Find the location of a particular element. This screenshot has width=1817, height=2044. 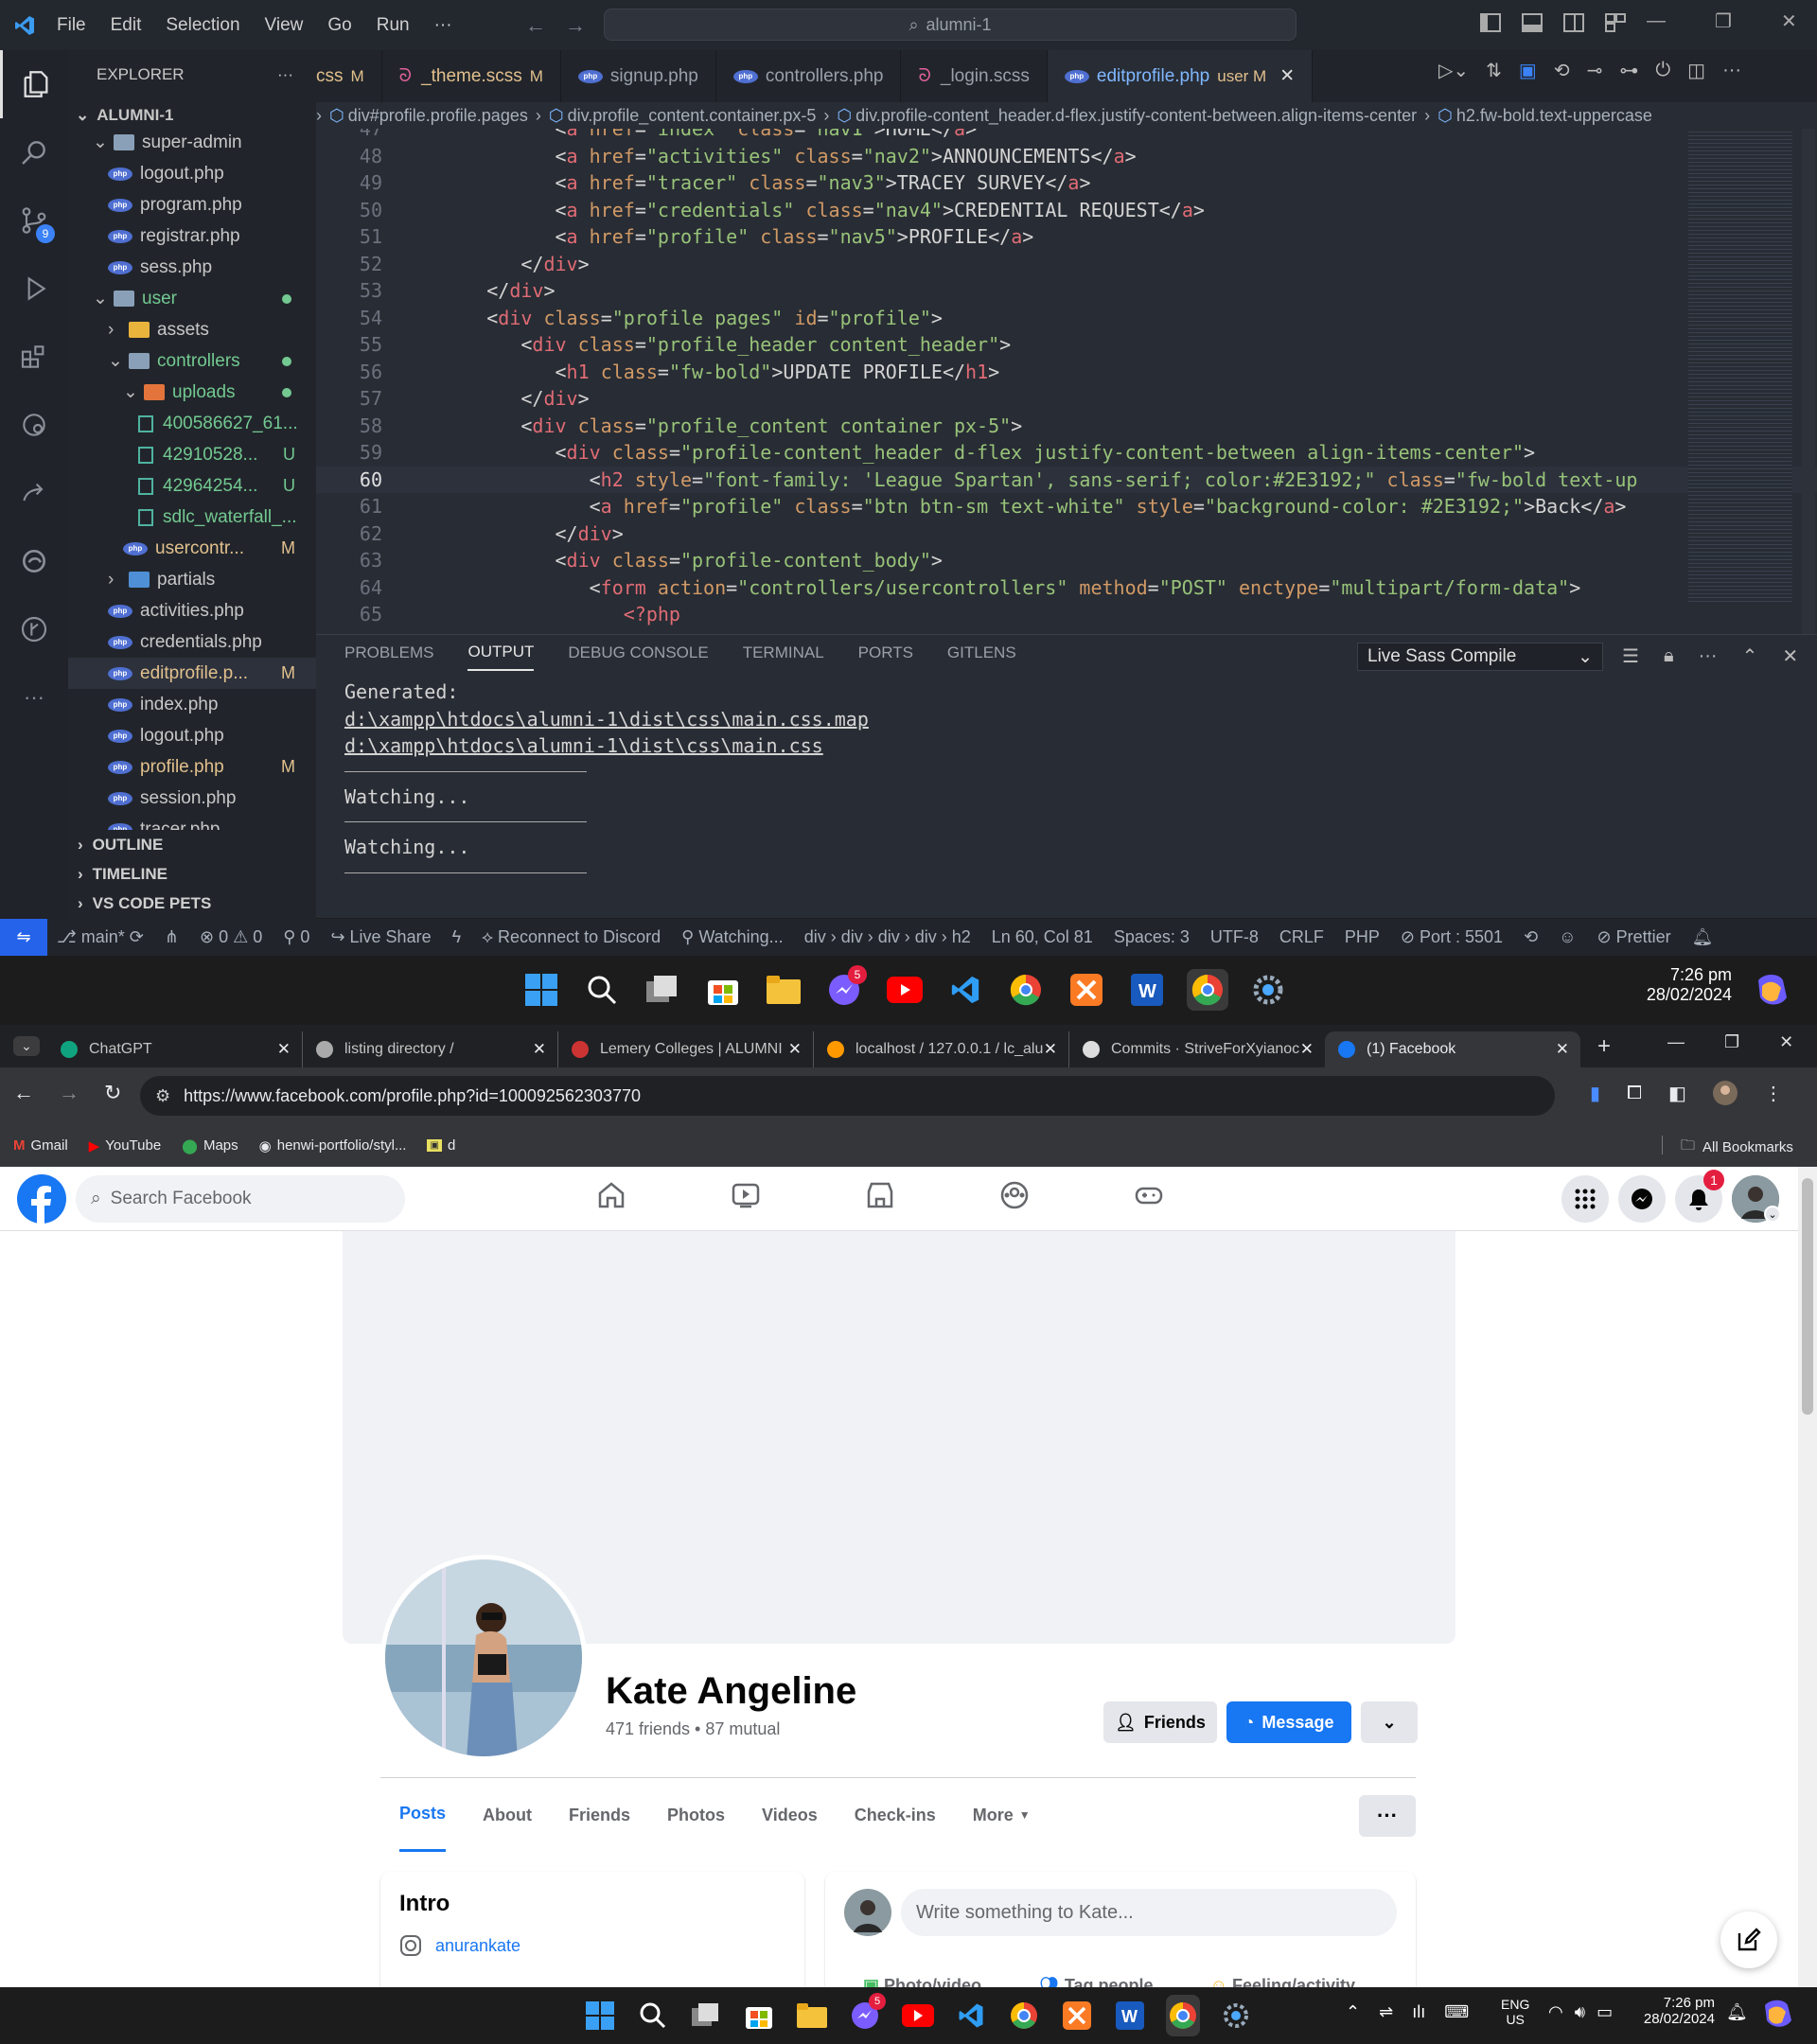

code-line: 62 </div> is located at coordinates (1067, 534).